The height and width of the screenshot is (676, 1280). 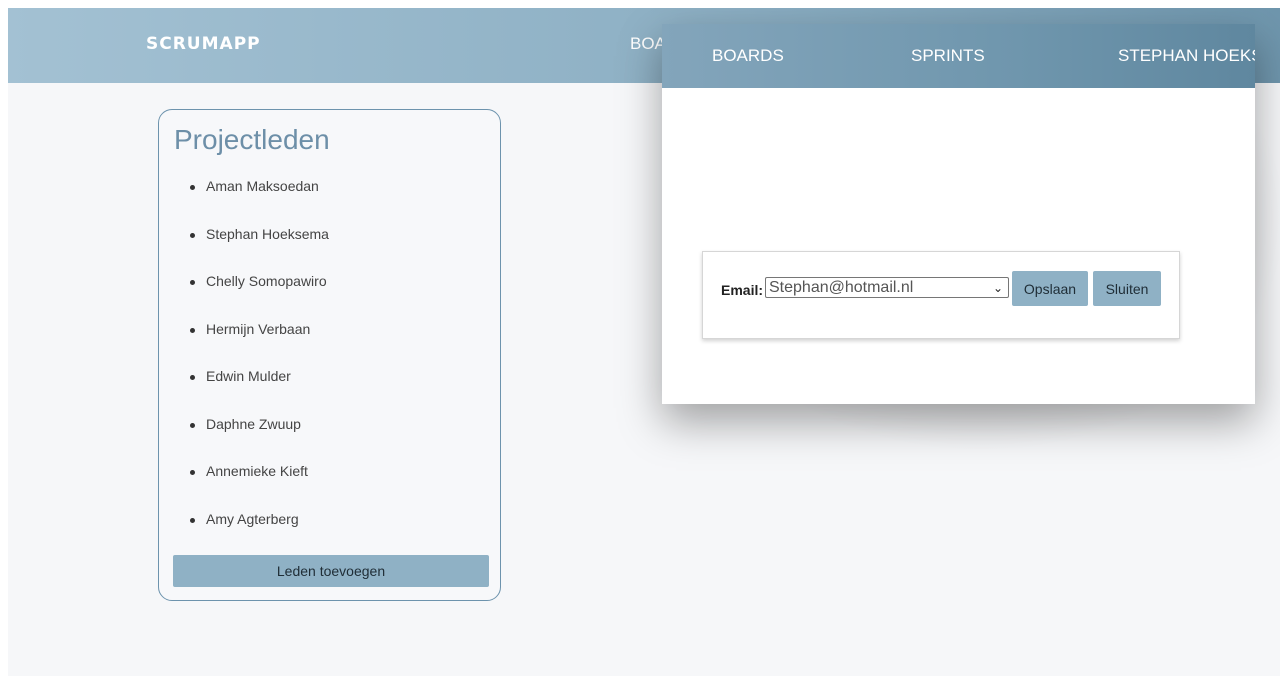 I want to click on nav-boards-background: BOA, so click(x=648, y=44).